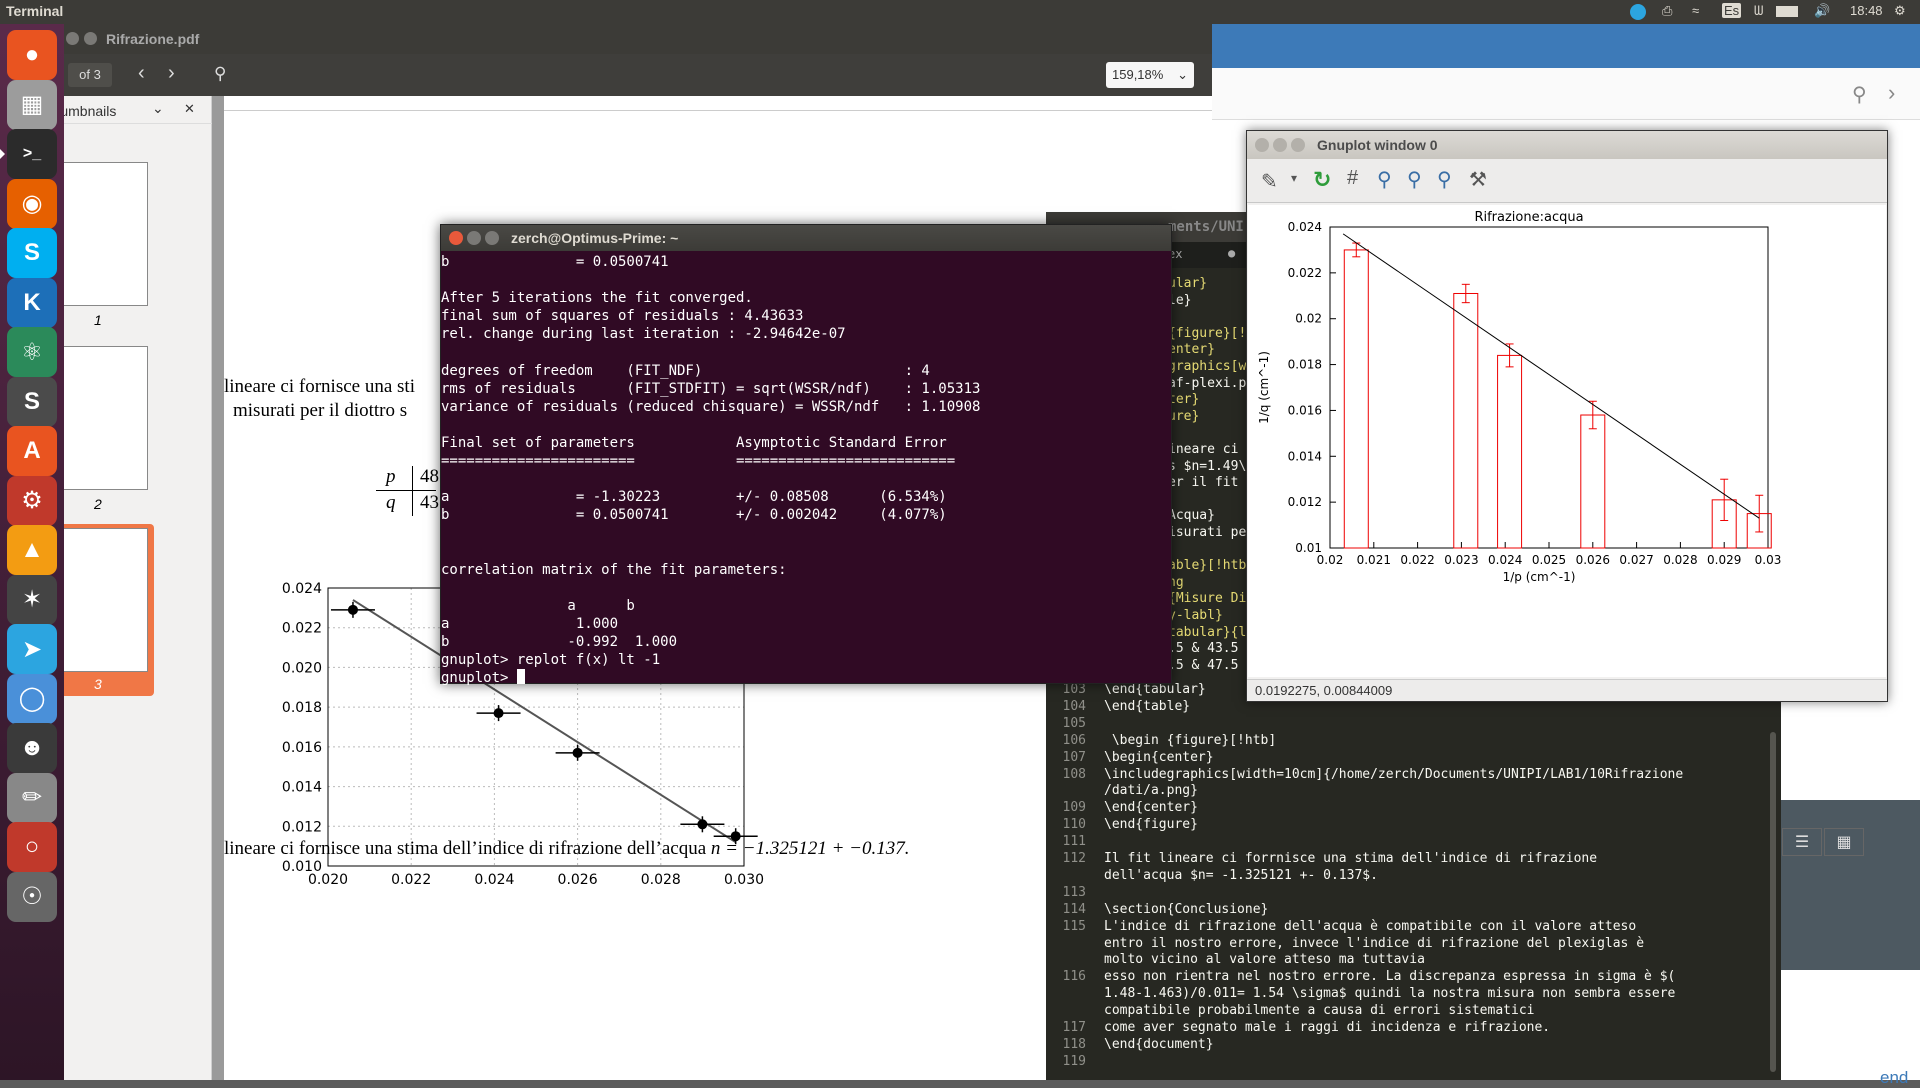 Image resolution: width=1920 pixels, height=1088 pixels. What do you see at coordinates (1151, 791) in the screenshot?
I see `code-line: /dati/a.png}` at bounding box center [1151, 791].